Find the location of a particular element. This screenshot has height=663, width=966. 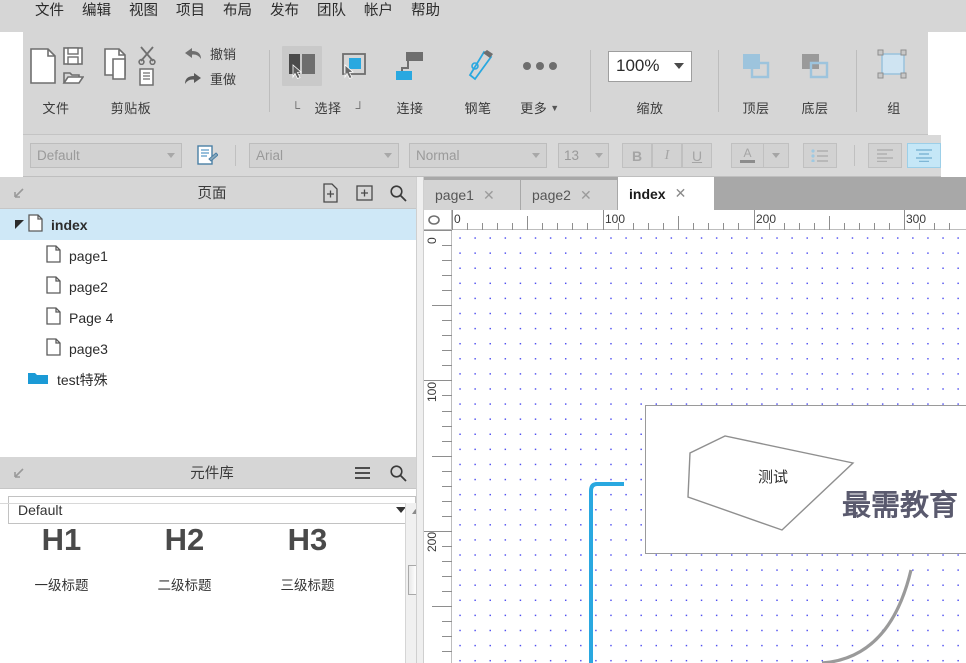

text-color-label: A is located at coordinates (747, 153).